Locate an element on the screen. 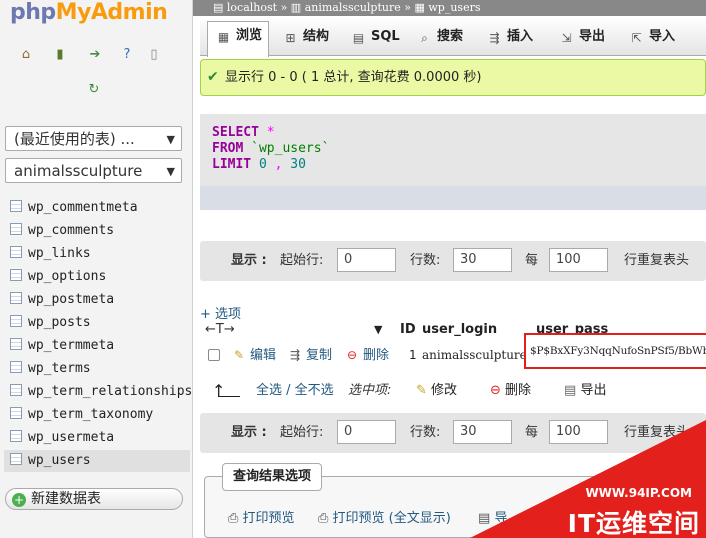 The height and width of the screenshot is (538, 706). sql-query-text: SELECT * FROM `wp_users` LIMIT 0 , 30 is located at coordinates (270, 149).